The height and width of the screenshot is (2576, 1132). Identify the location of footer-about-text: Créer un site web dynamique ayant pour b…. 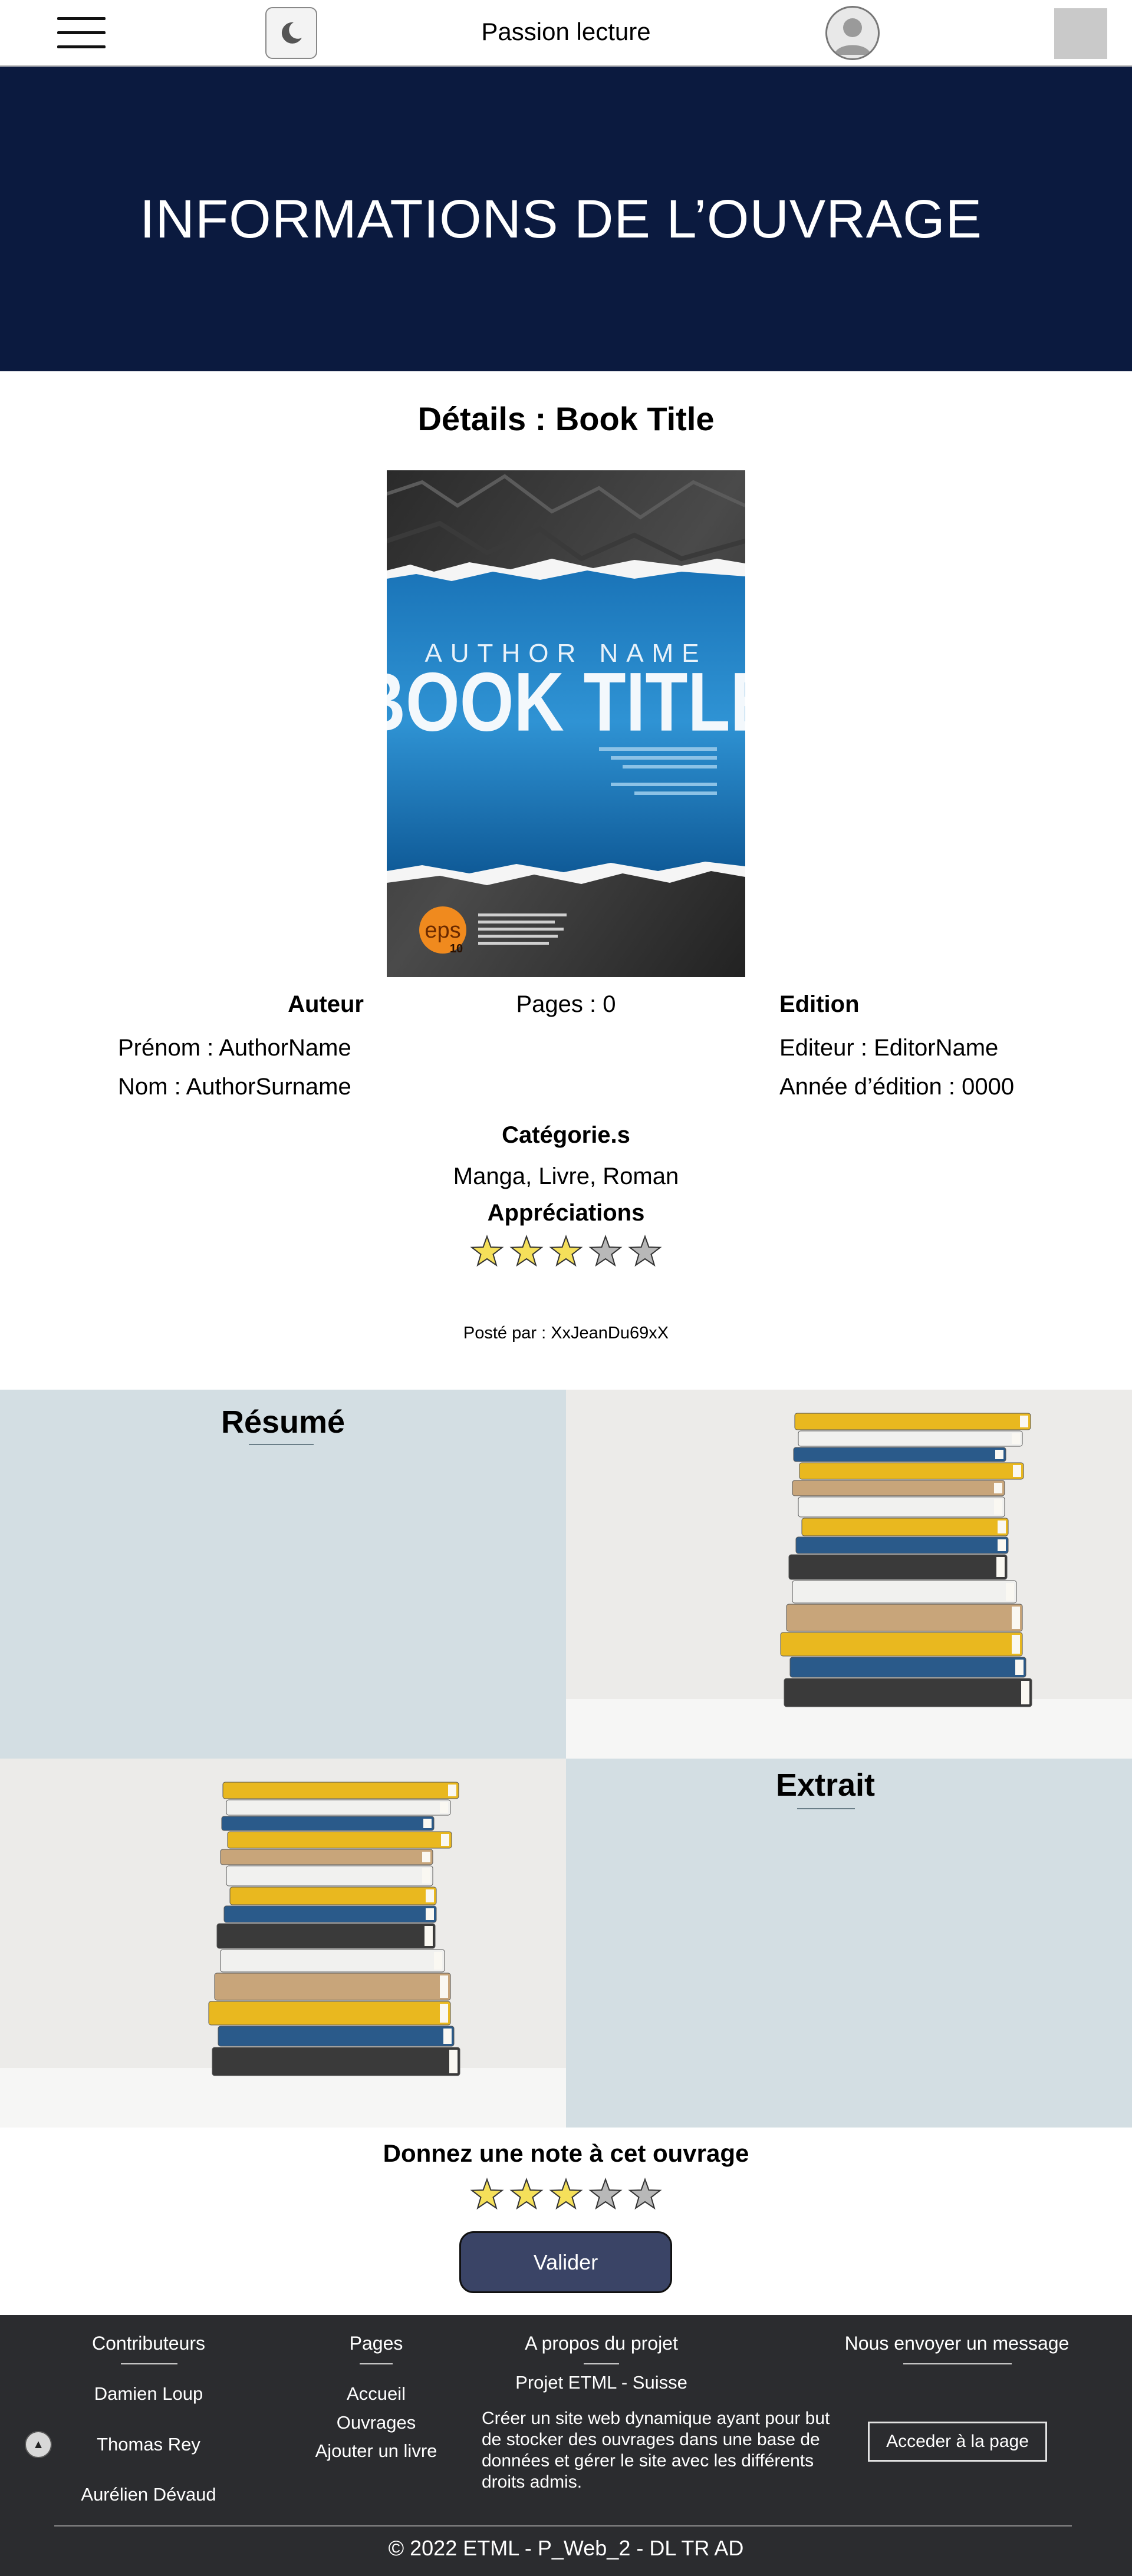
(656, 2451).